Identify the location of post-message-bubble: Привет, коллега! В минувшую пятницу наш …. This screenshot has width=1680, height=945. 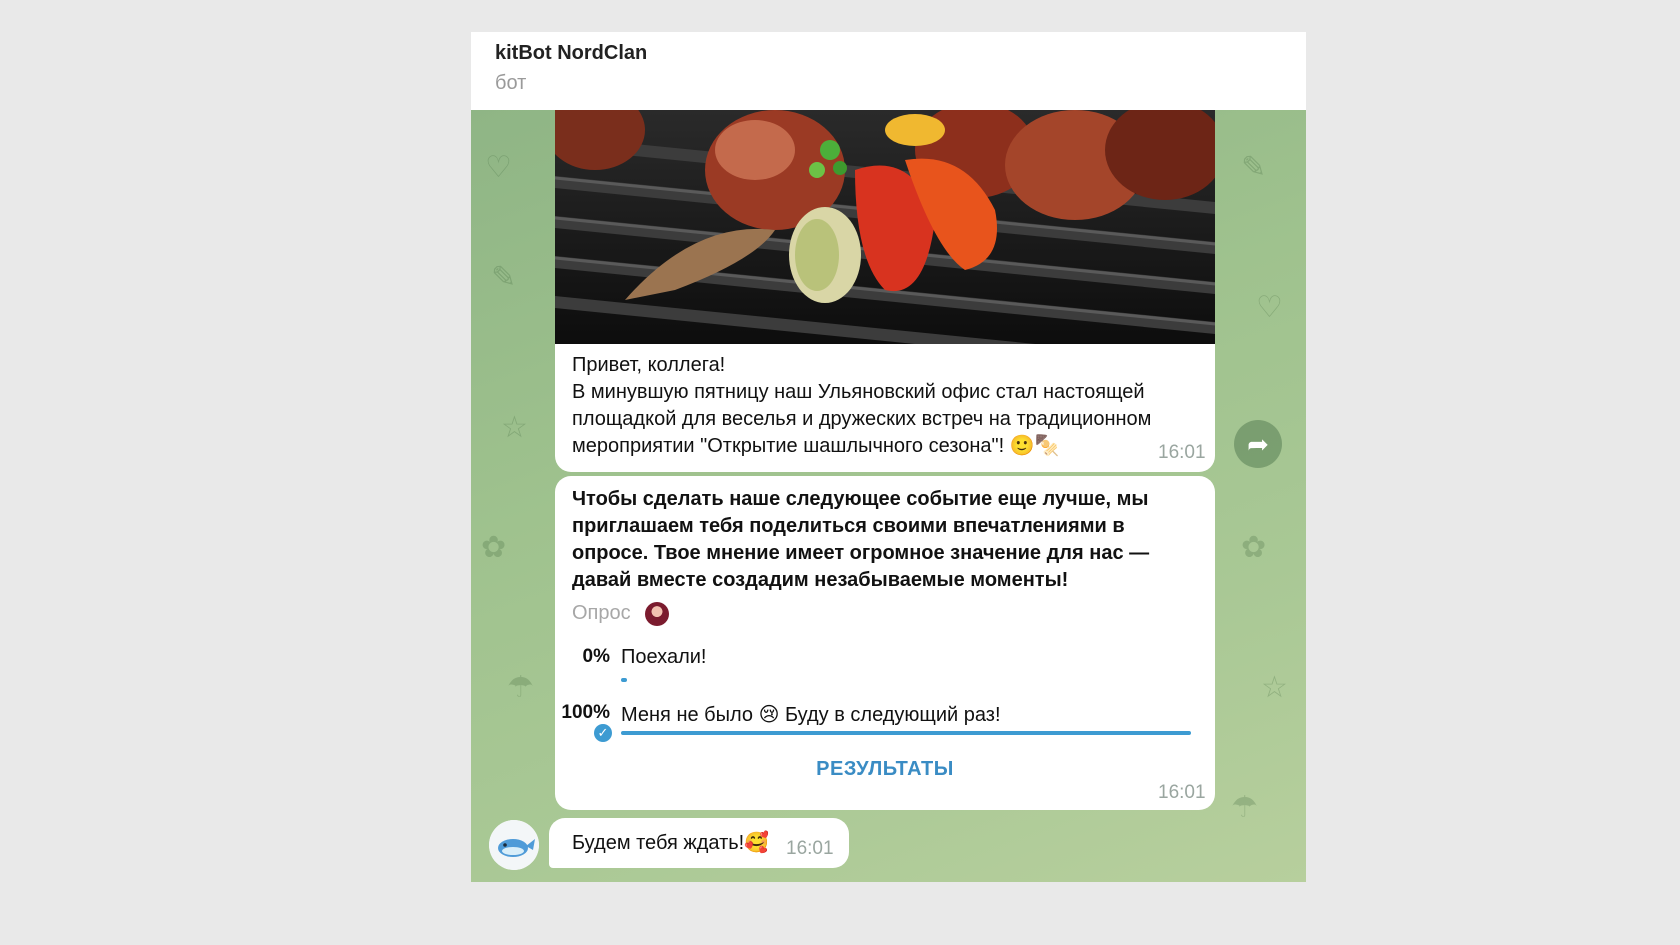
(885, 408).